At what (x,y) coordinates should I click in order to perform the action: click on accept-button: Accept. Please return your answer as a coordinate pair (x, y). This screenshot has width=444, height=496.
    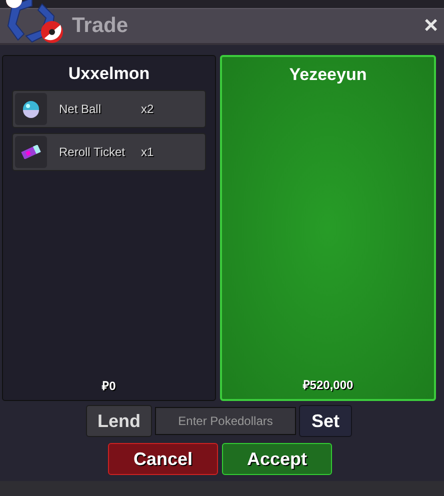
    Looking at the image, I should click on (277, 459).